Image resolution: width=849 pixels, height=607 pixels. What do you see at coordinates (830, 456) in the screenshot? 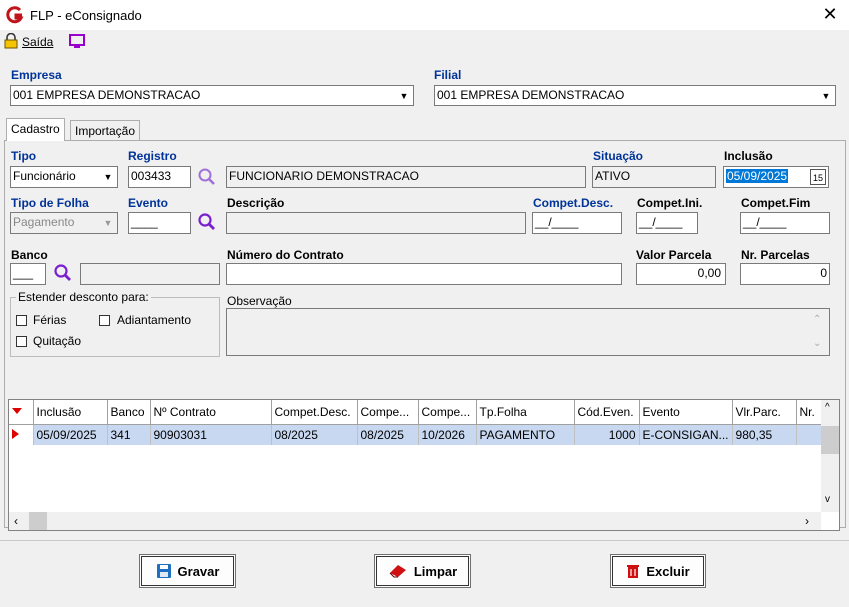
I see `vertical-scrollbar: ^ v` at bounding box center [830, 456].